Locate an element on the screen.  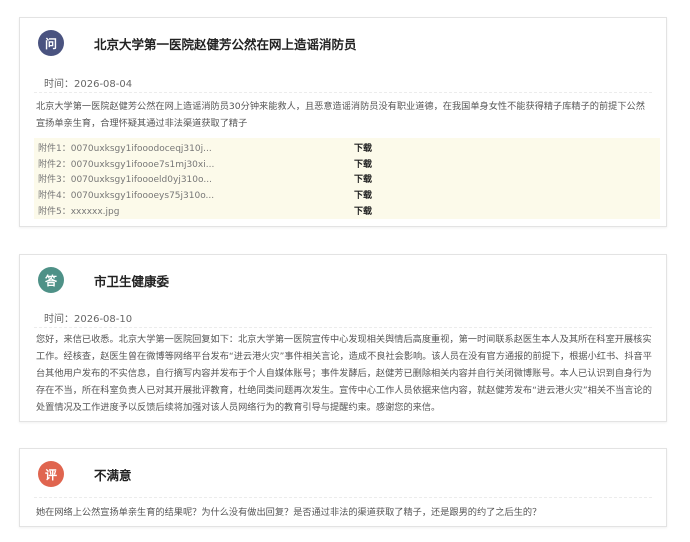
attachment-name: 附件5：xxxxxx.jpg is located at coordinates (79, 211).